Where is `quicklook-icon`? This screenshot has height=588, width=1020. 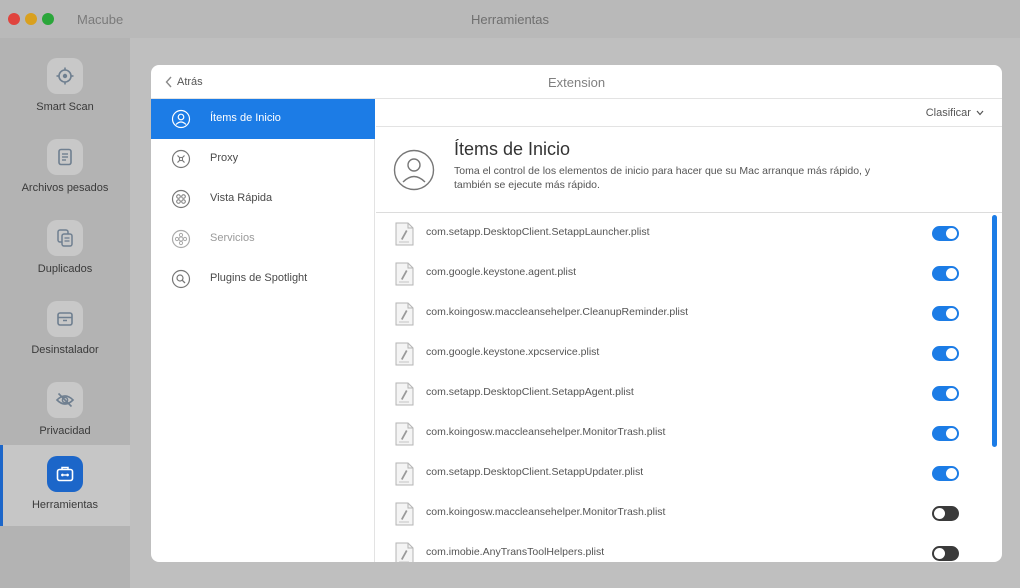
quicklook-icon is located at coordinates (181, 199).